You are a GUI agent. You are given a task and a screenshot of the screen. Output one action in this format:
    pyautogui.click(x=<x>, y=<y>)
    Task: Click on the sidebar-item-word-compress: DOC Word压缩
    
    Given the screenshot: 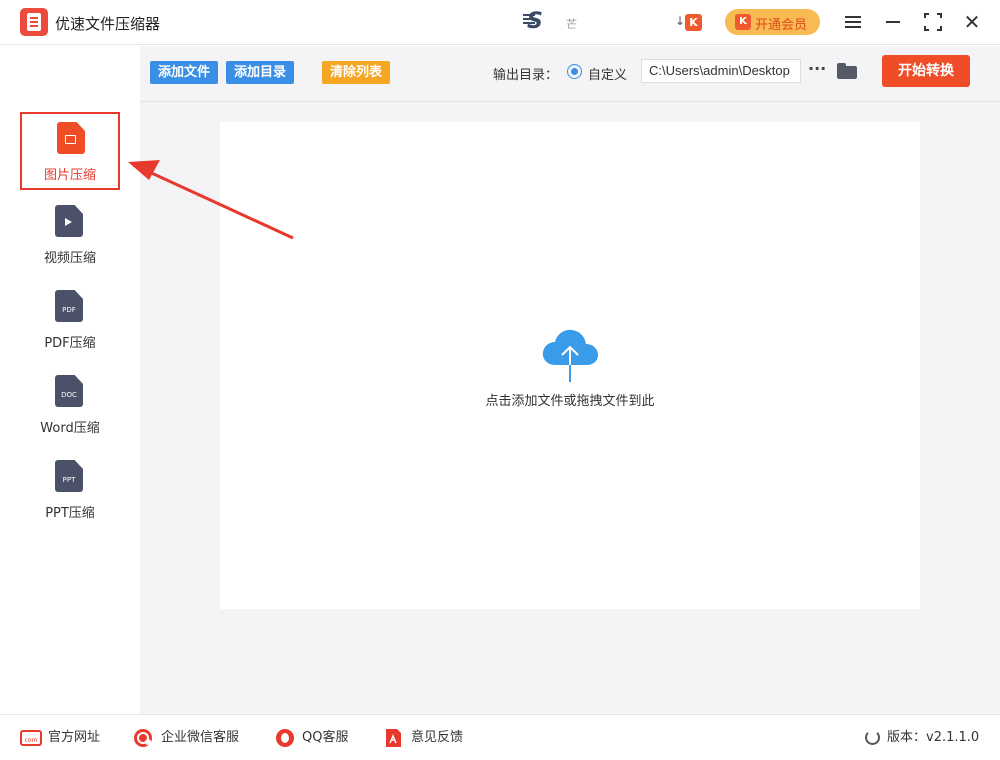 What is the action you would take?
    pyautogui.click(x=70, y=406)
    